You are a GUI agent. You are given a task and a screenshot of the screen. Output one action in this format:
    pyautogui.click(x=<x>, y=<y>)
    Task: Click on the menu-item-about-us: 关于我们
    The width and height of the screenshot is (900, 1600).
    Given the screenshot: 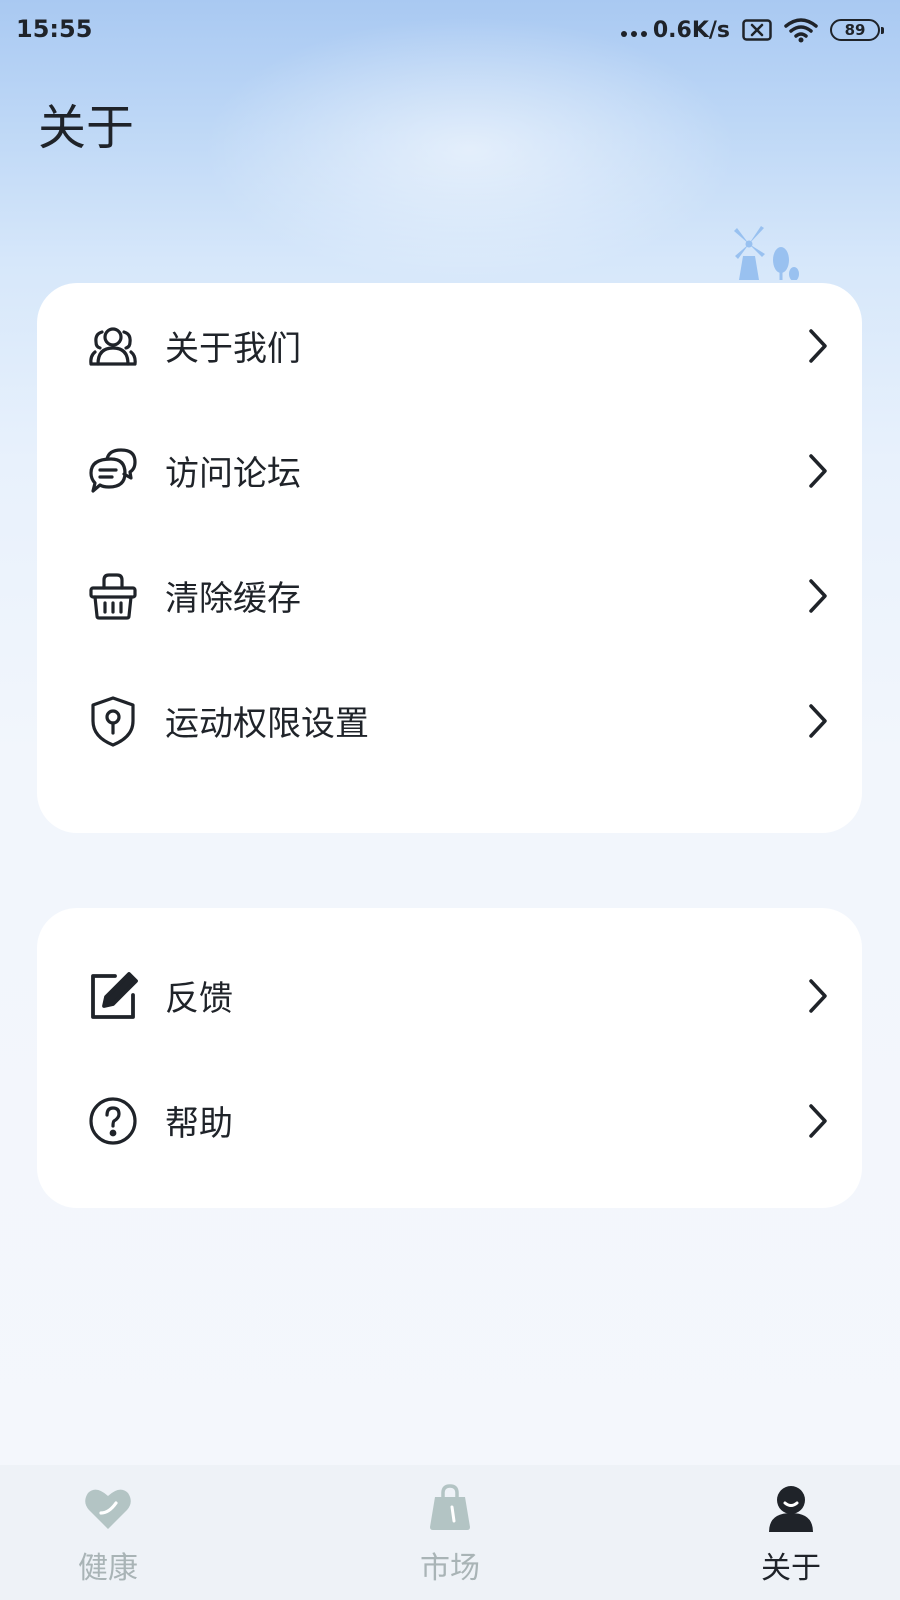 What is the action you would take?
    pyautogui.click(x=449, y=345)
    